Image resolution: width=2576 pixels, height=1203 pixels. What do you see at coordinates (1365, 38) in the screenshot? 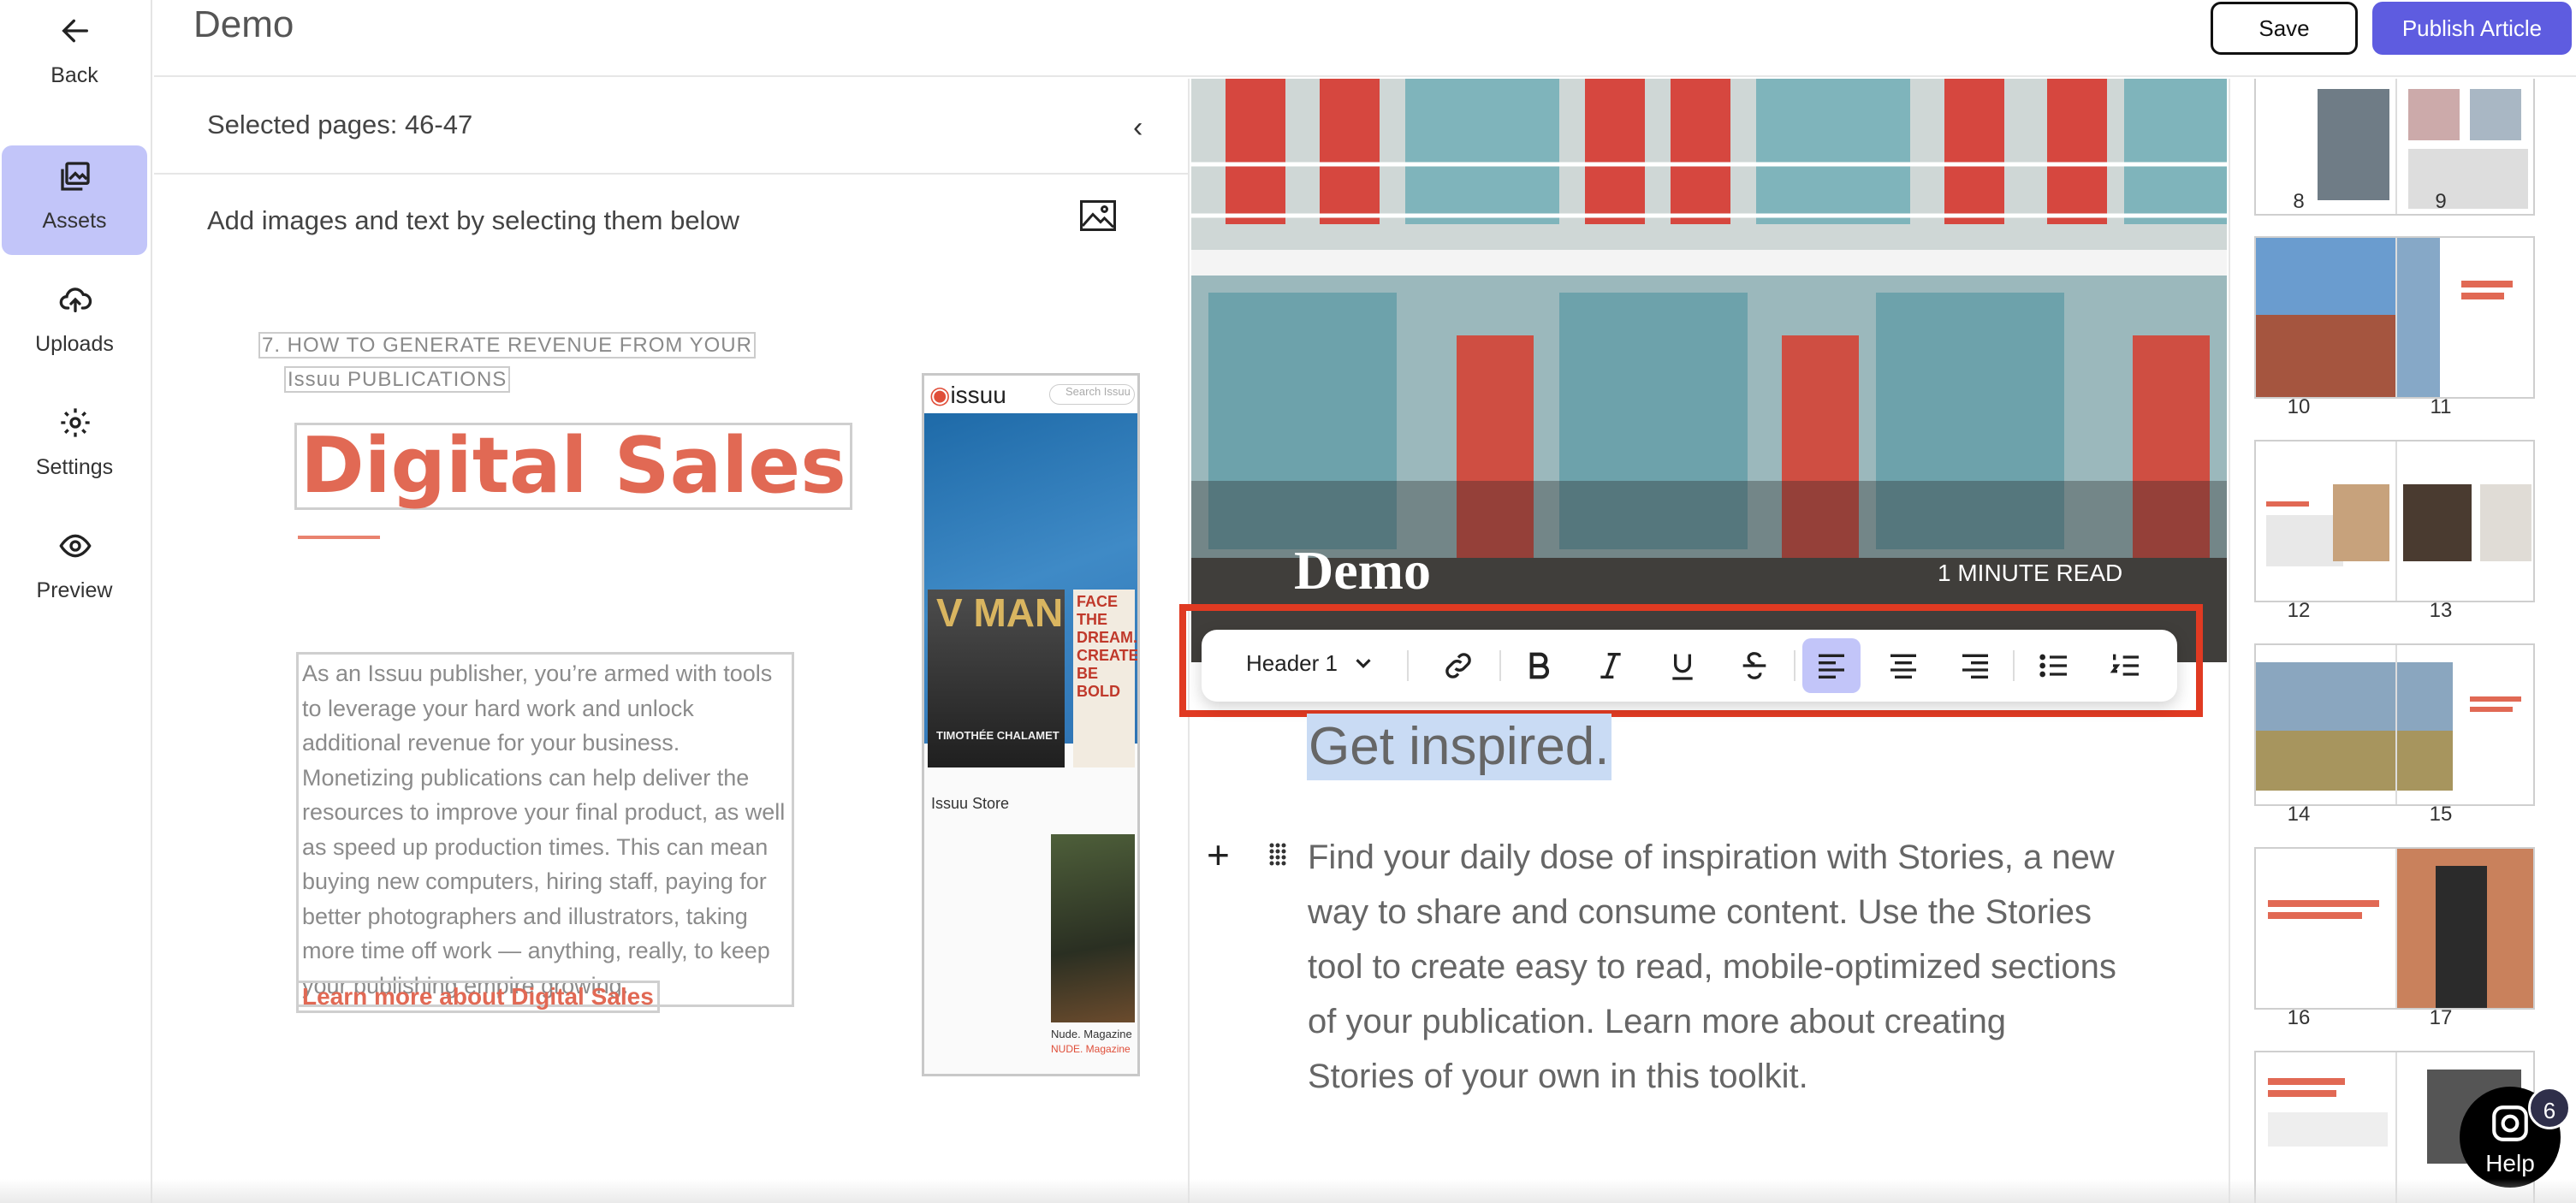
I see `top-header: Demo Save Publish Article` at bounding box center [1365, 38].